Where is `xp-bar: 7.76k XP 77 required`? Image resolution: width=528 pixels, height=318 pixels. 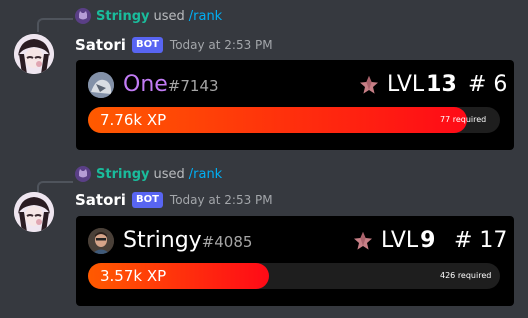
xp-bar: 7.76k XP 77 required is located at coordinates (294, 120).